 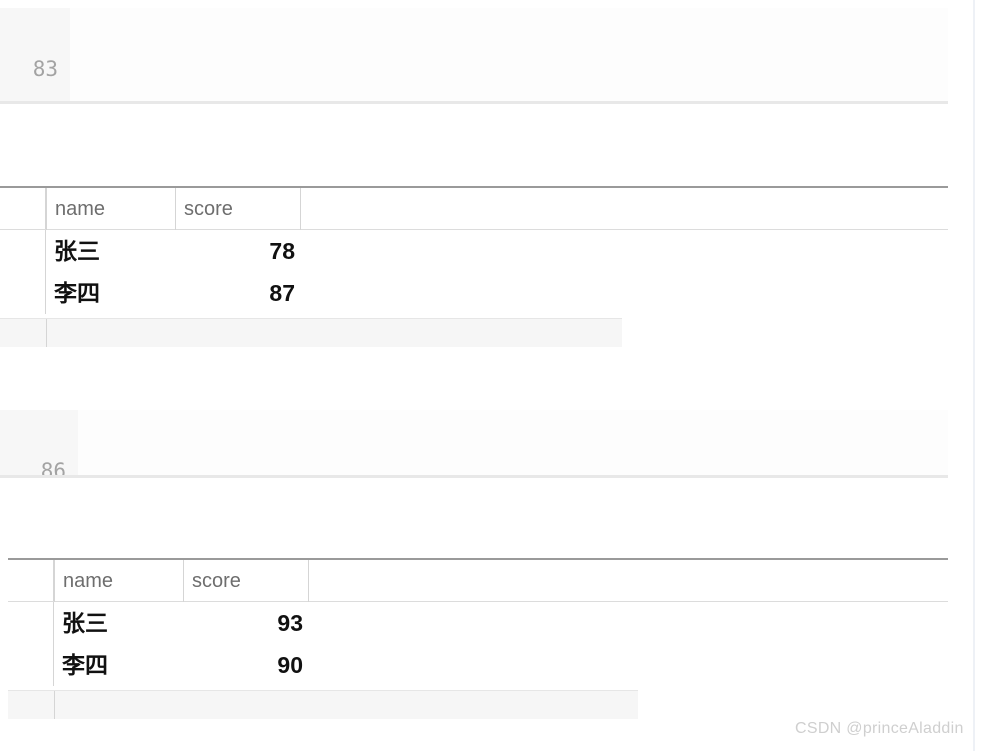 I want to click on table-body: 张三 93 李四 90, so click(x=478, y=644).